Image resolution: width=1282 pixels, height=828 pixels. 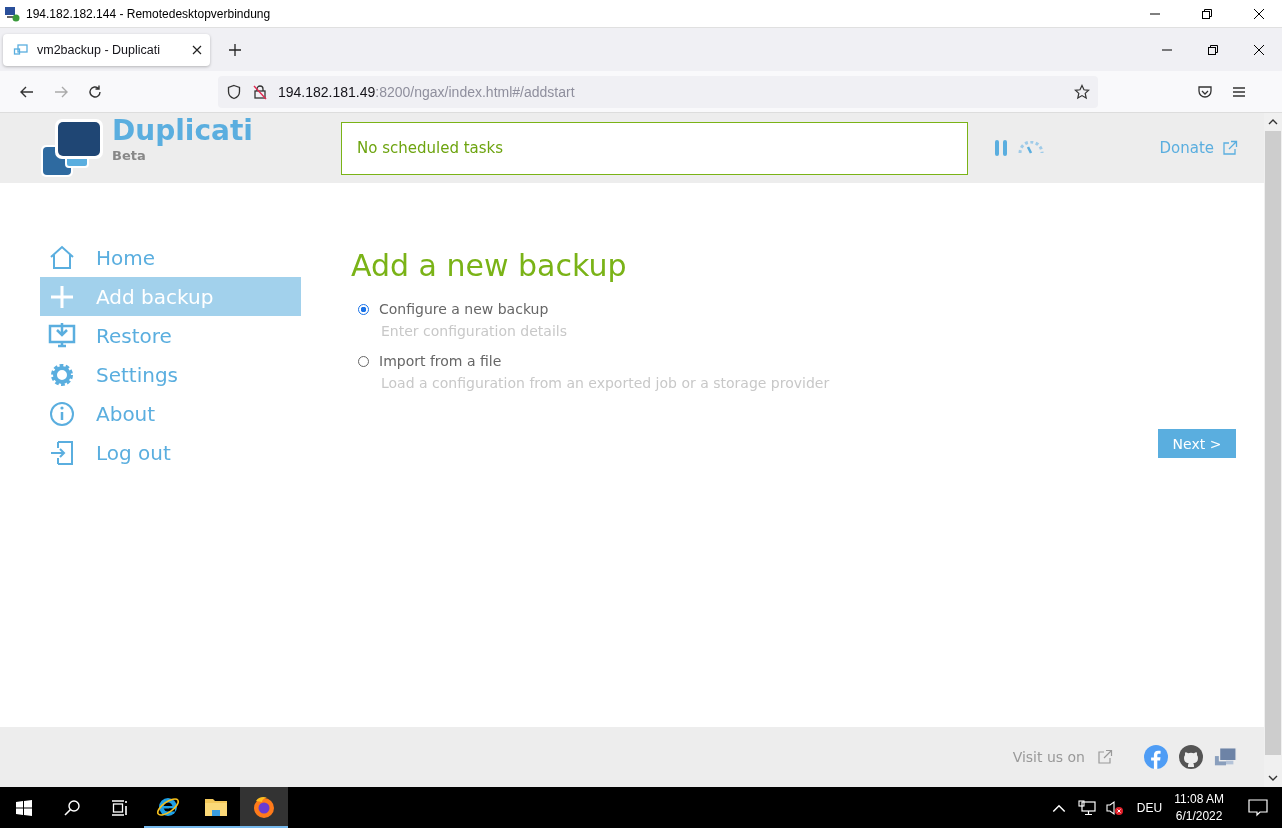 What do you see at coordinates (21, 49) in the screenshot?
I see `duplicati-tab-icon` at bounding box center [21, 49].